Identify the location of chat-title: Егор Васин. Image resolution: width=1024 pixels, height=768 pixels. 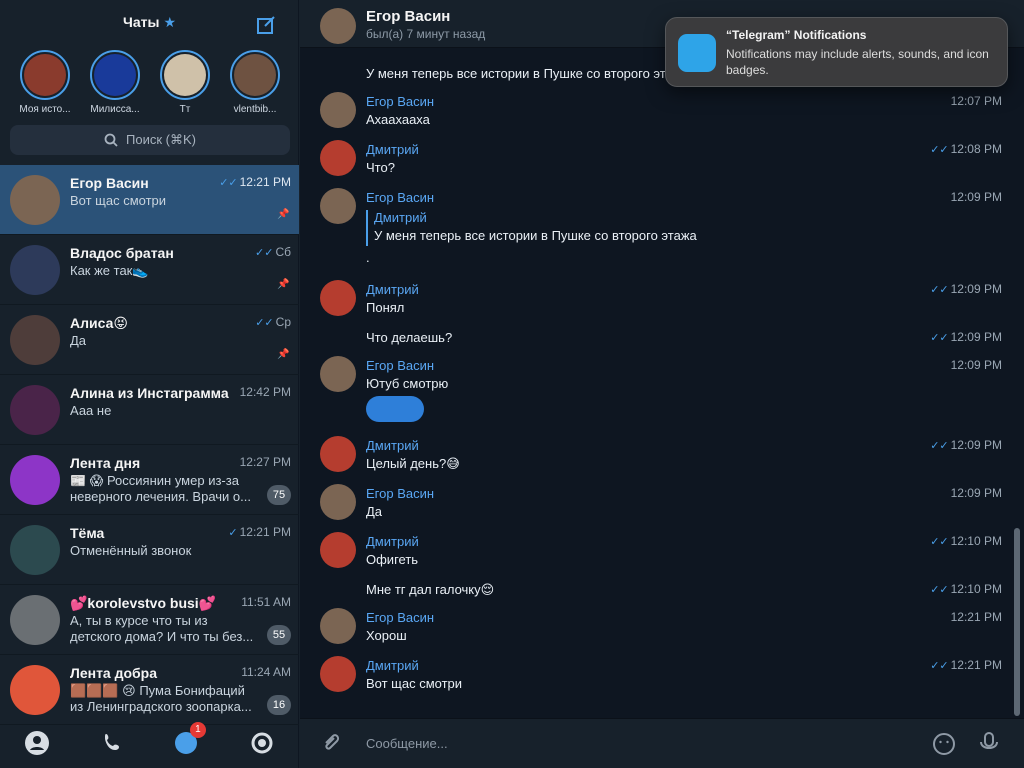
(408, 16).